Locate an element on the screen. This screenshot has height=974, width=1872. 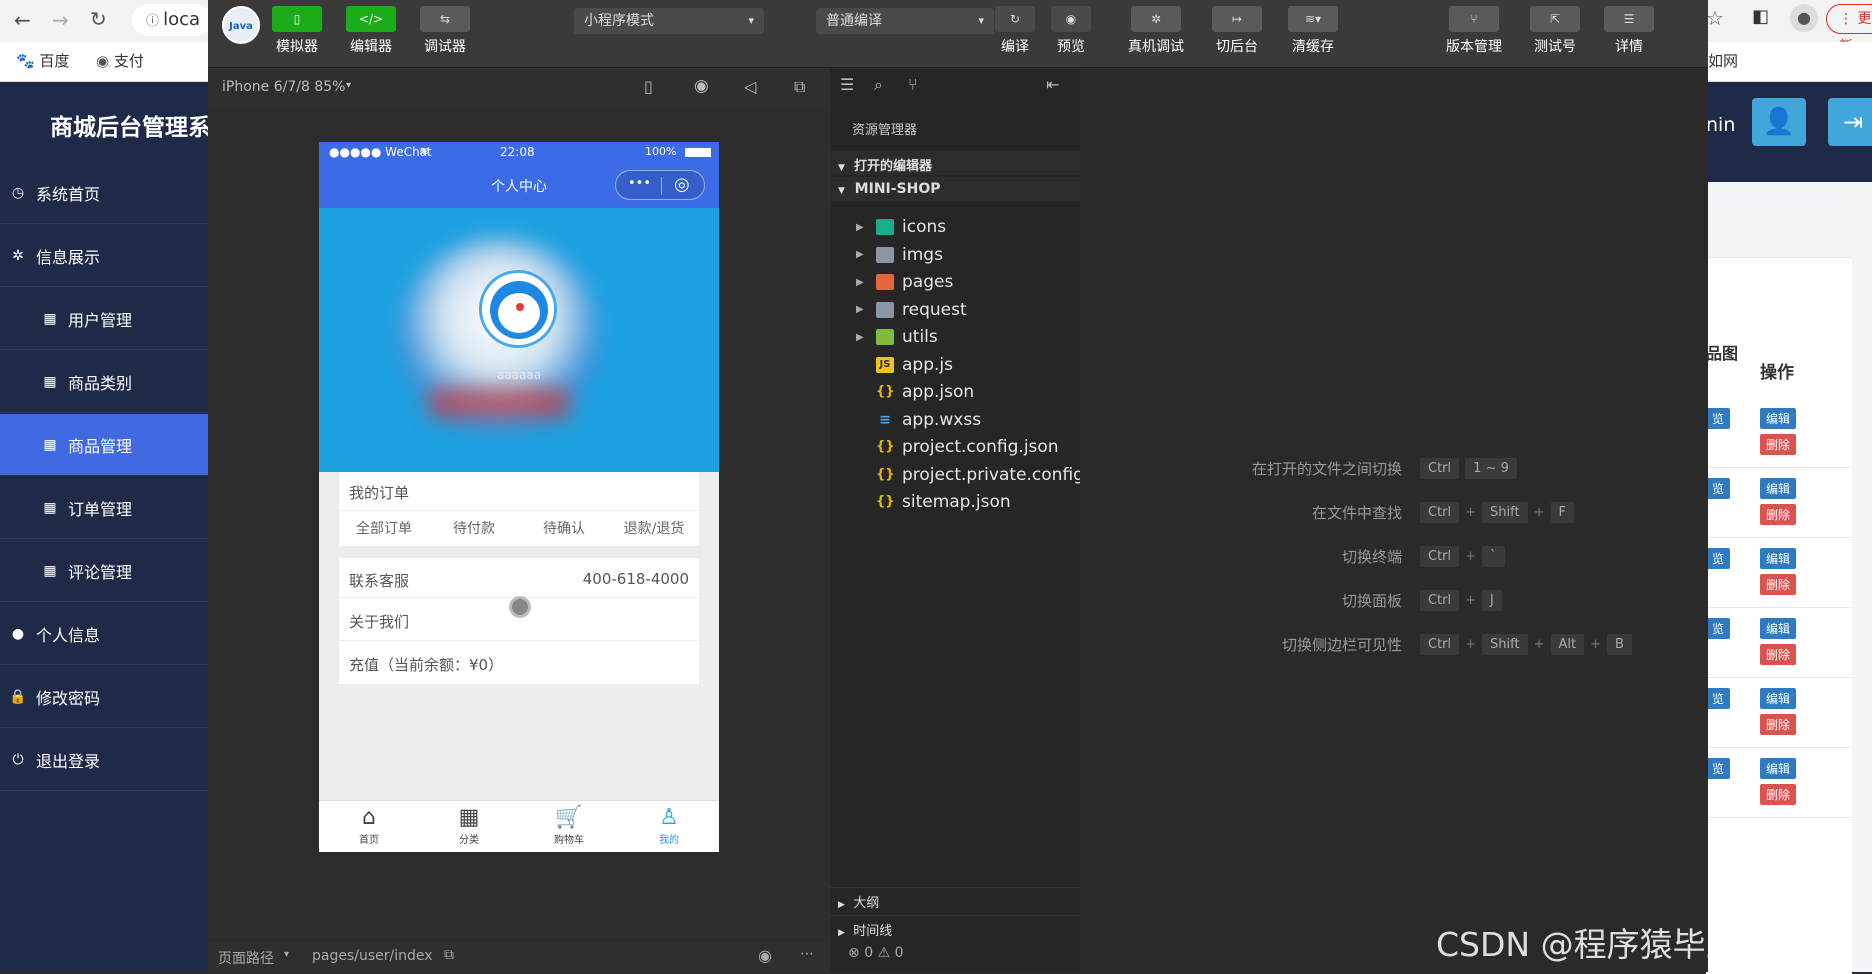
sidebar-item-5: ▦ 订单管理 is located at coordinates (105, 508).